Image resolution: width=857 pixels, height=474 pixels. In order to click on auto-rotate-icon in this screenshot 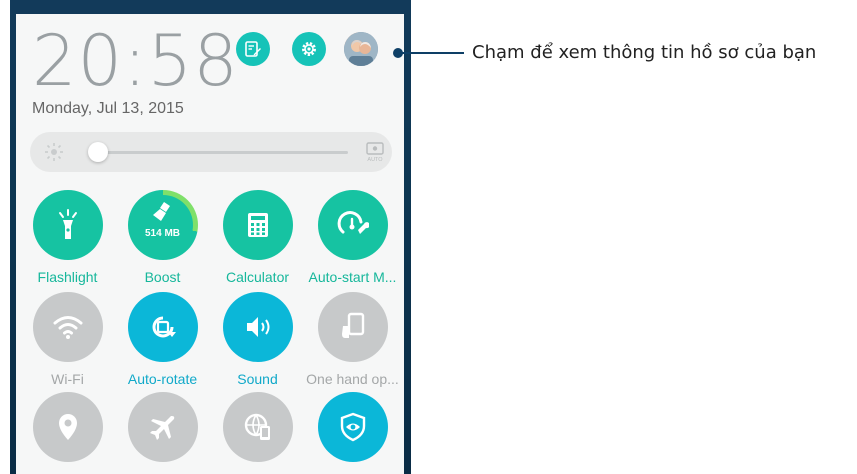, I will do `click(164, 327)`.